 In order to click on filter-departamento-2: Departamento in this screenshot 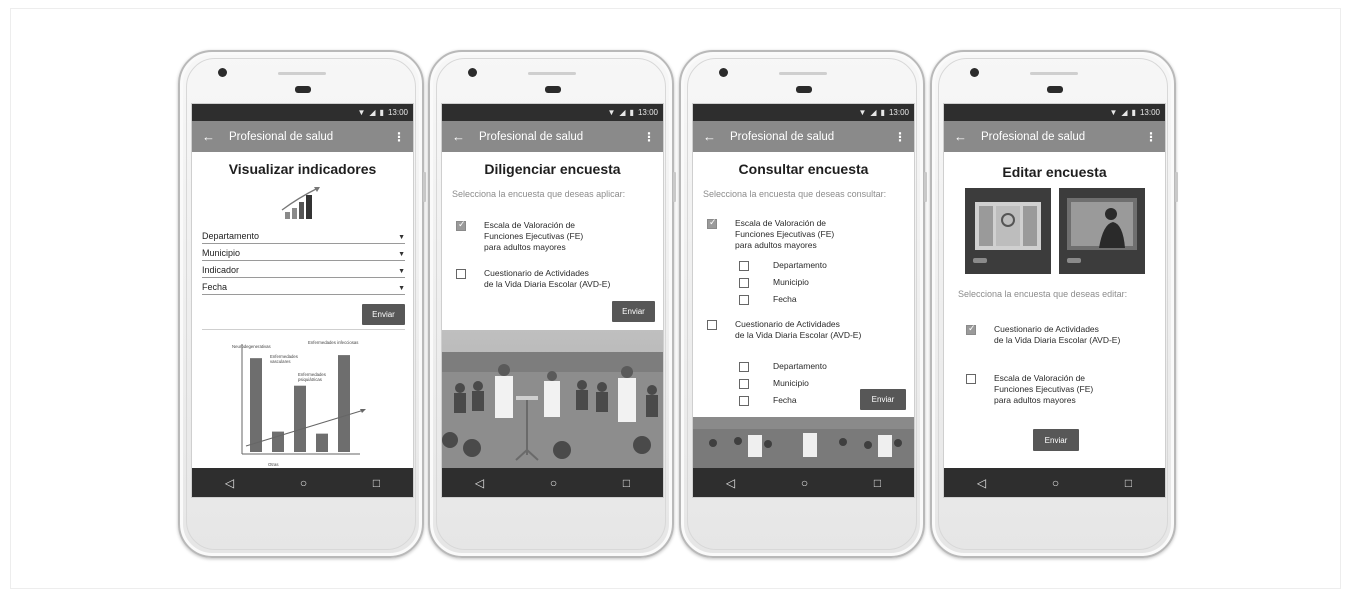, I will do `click(783, 366)`.